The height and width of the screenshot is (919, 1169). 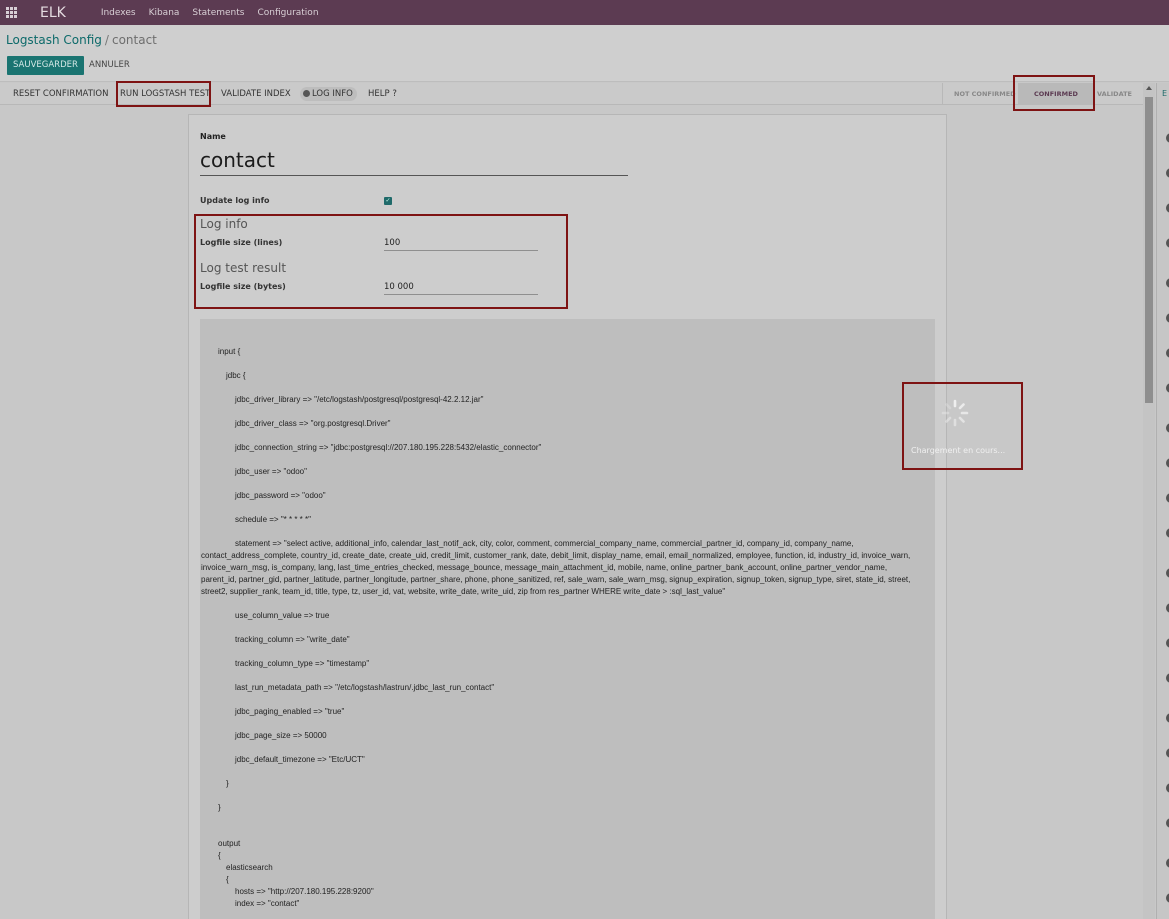 I want to click on name-label: Name, so click(x=213, y=136).